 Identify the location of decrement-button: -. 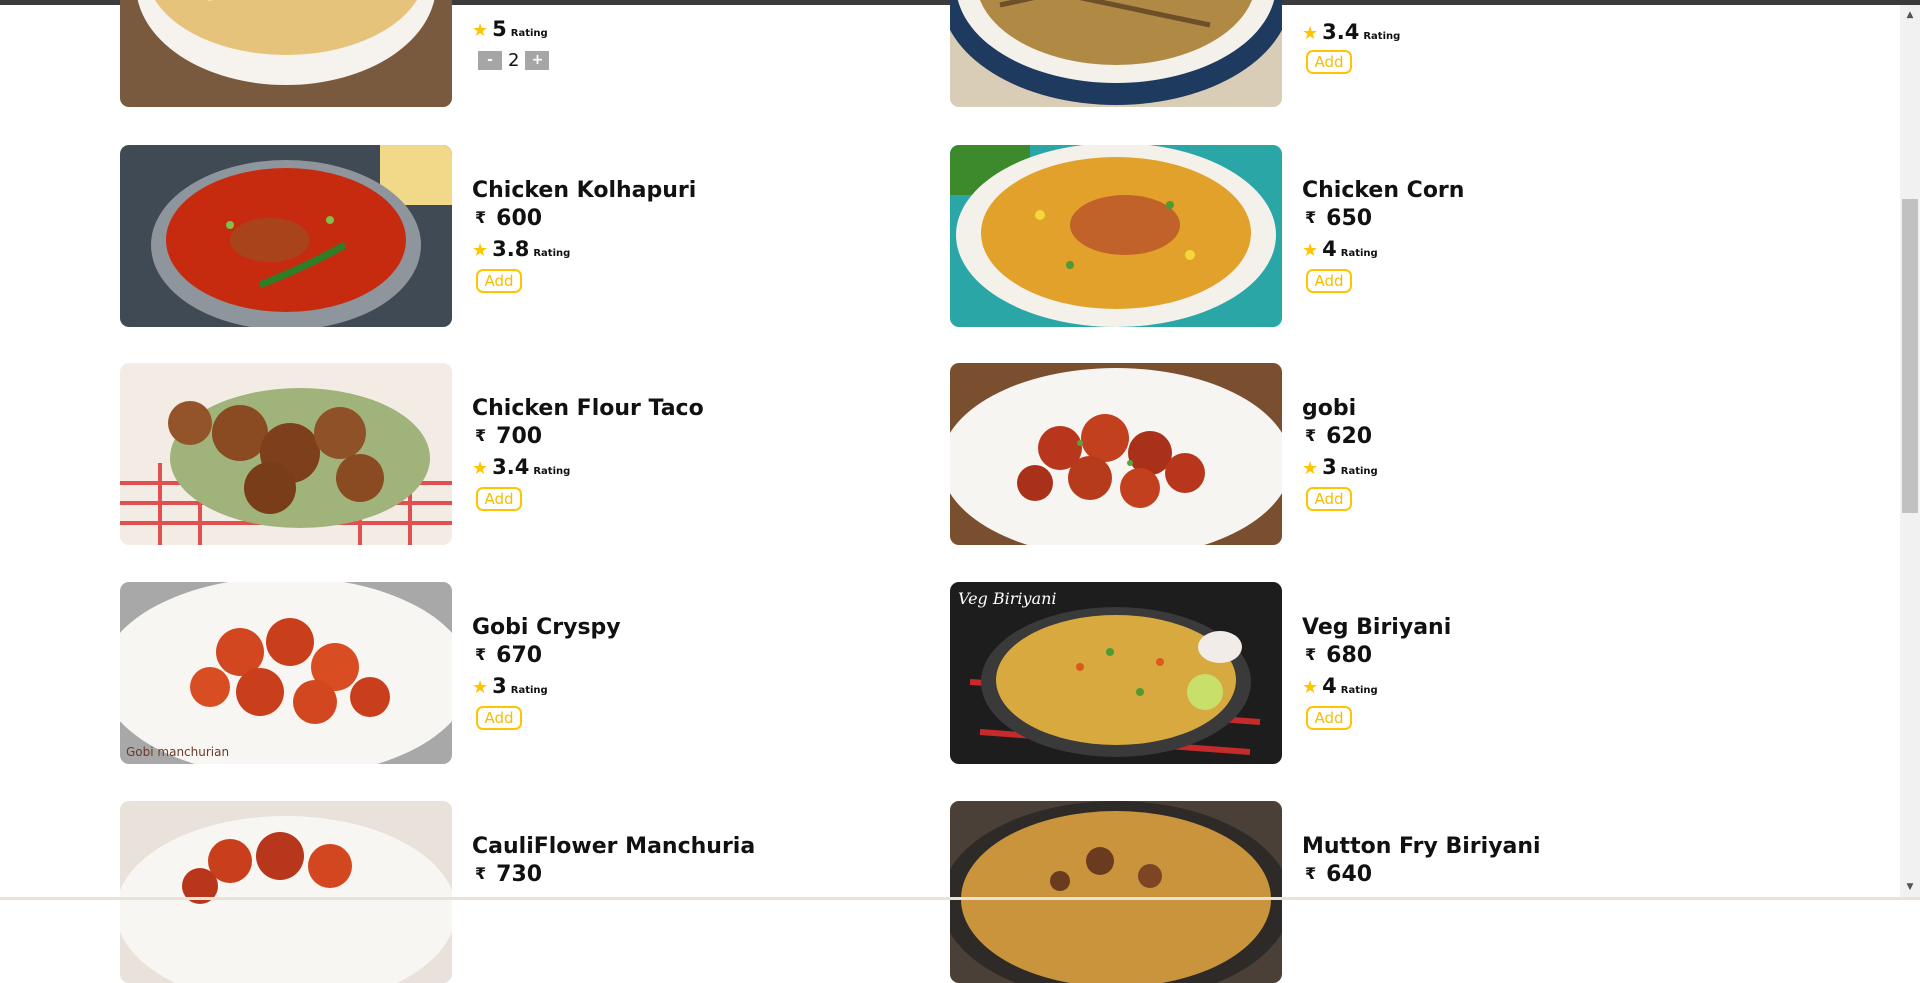
(490, 60).